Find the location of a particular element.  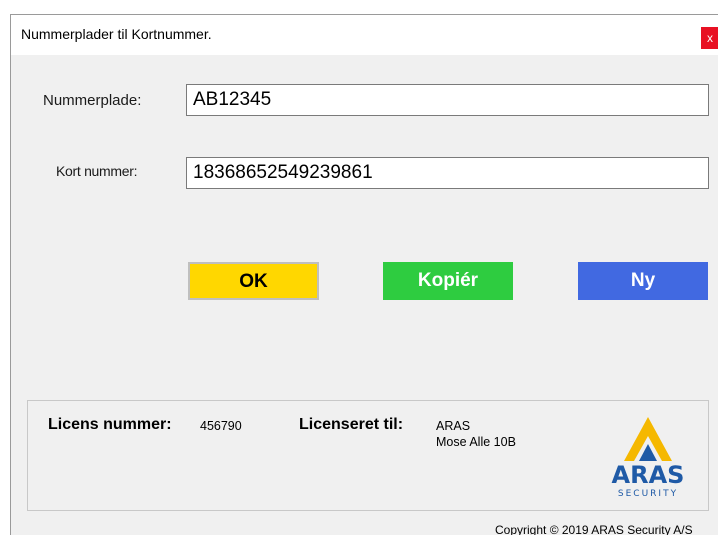

license-number-value: 456790 is located at coordinates (221, 426).